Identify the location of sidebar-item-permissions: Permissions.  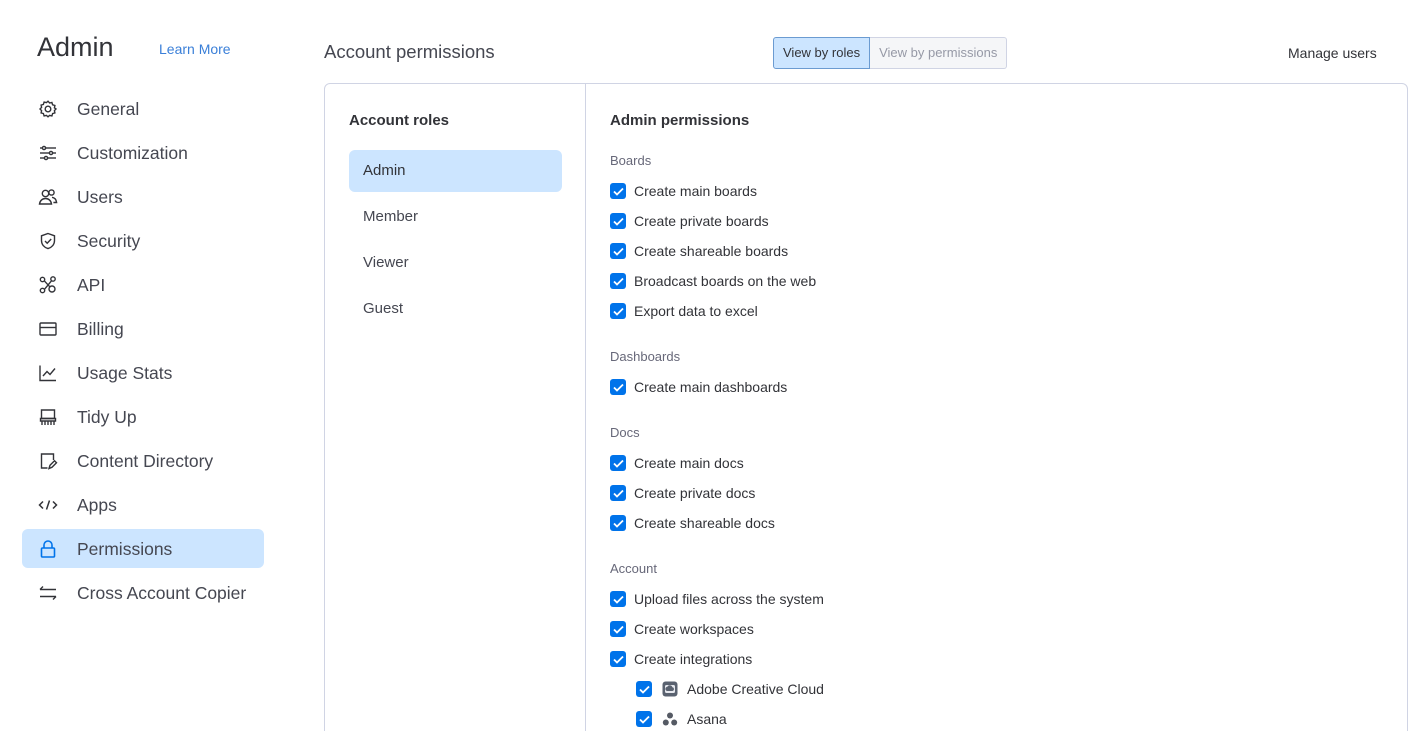
(143, 548).